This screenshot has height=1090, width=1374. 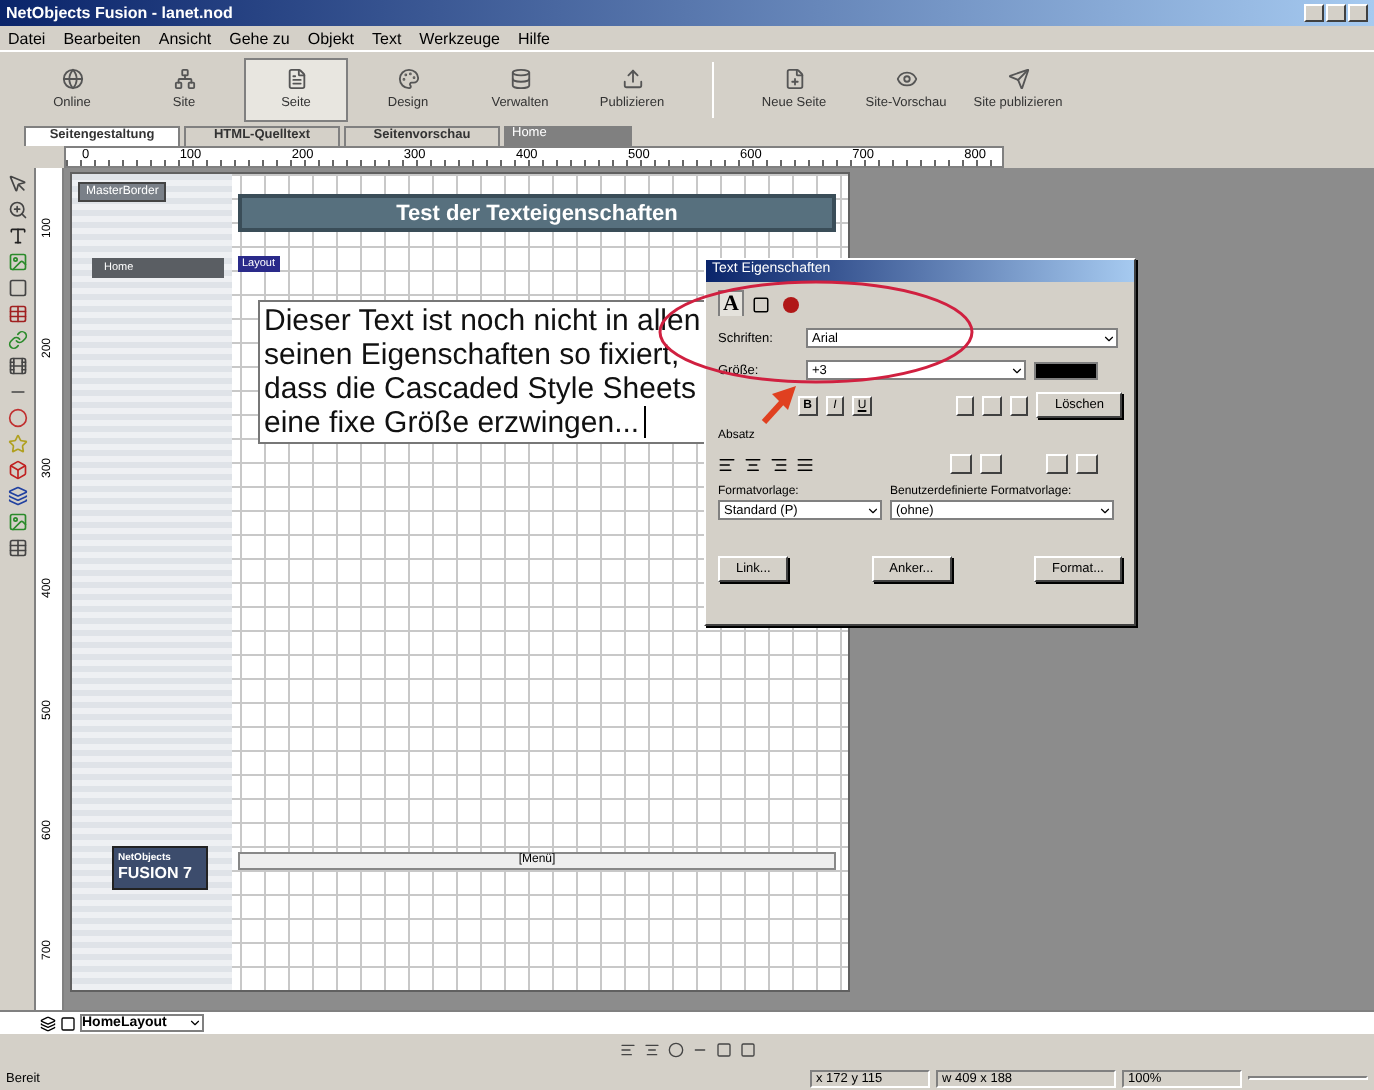 What do you see at coordinates (459, 38) in the screenshot?
I see `menu-item: Werkzeuge` at bounding box center [459, 38].